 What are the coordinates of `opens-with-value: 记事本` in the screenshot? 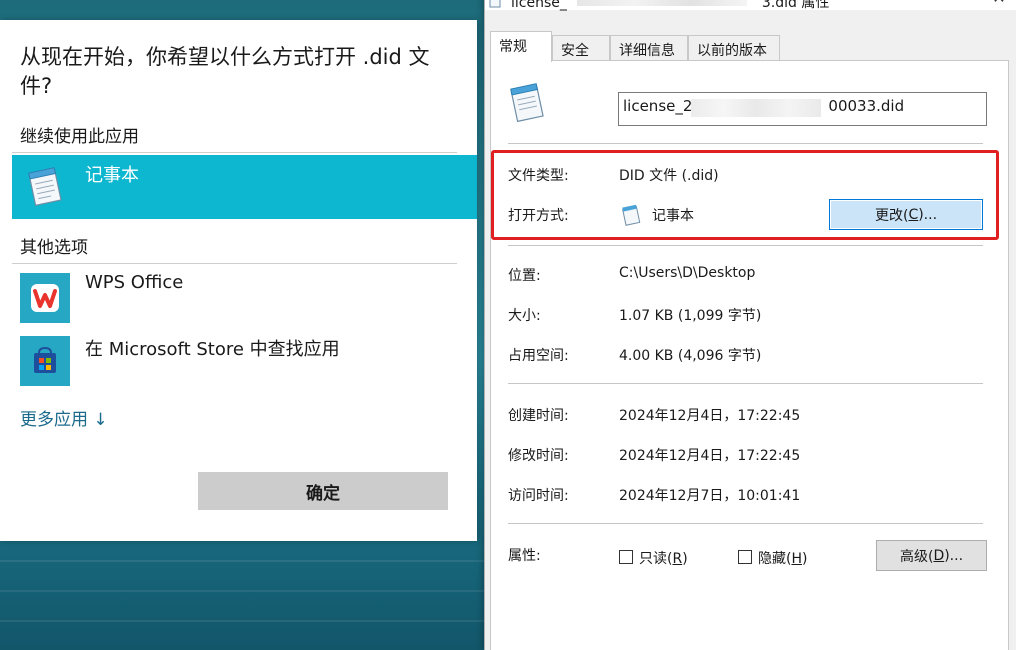 It's located at (673, 216).